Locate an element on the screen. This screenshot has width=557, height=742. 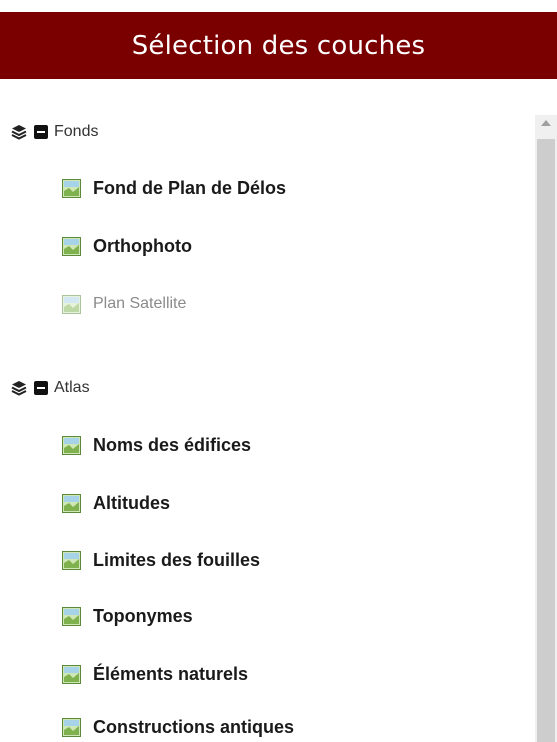
layer-label: Plan Satellite is located at coordinates (140, 303).